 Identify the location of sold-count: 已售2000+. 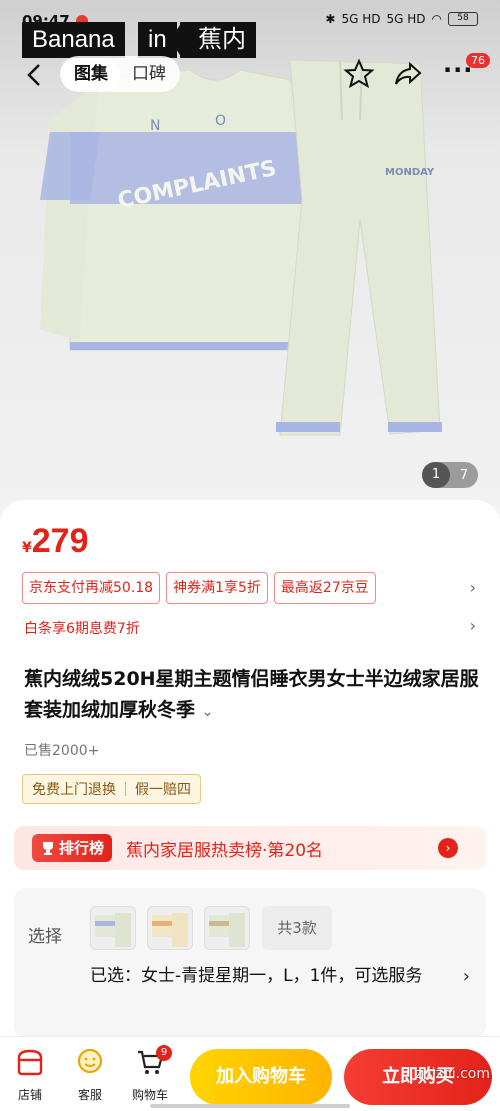
(62, 751).